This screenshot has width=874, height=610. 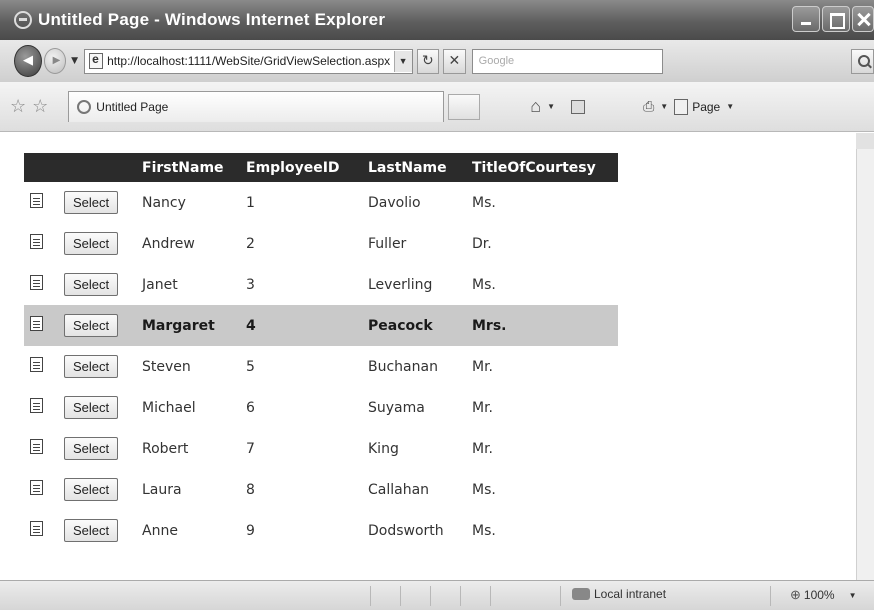 What do you see at coordinates (863, 19) in the screenshot?
I see `close-button` at bounding box center [863, 19].